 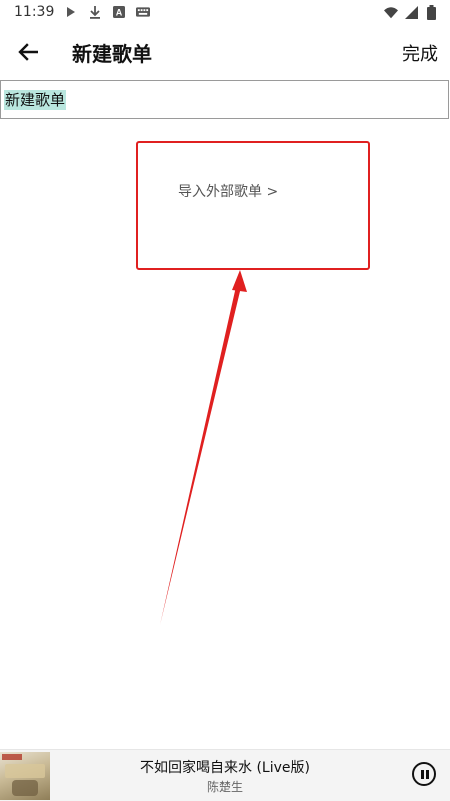 What do you see at coordinates (112, 54) in the screenshot?
I see `page-title: 新建歌单` at bounding box center [112, 54].